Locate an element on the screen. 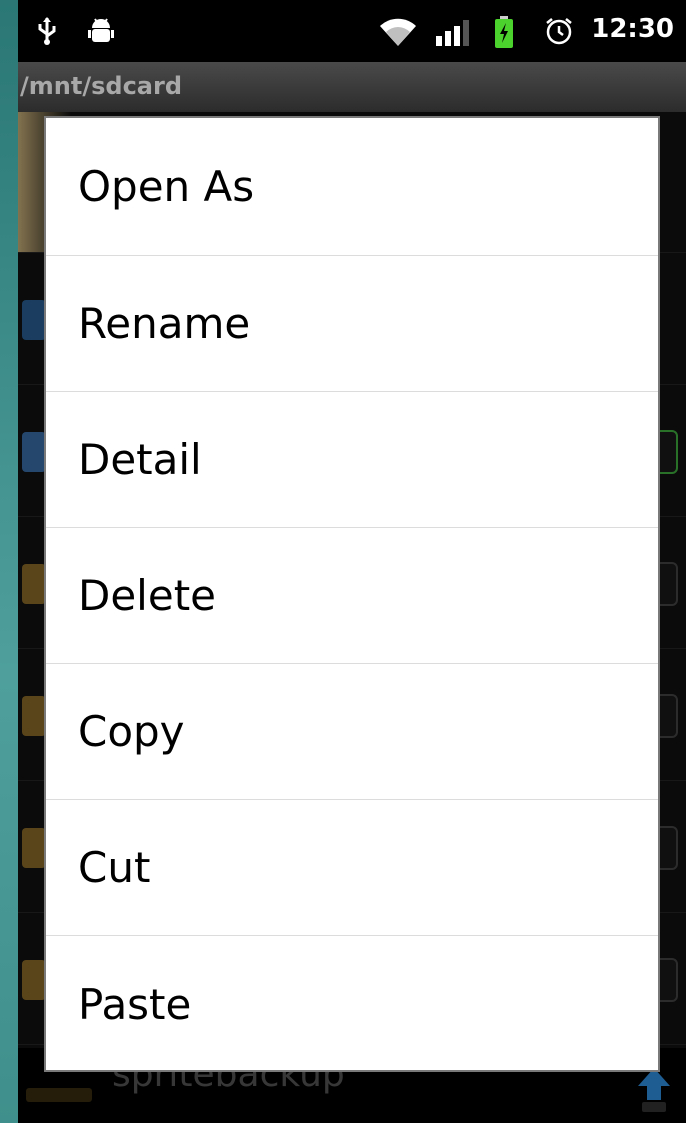 Image resolution: width=686 pixels, height=1123 pixels. menu-item-open-as: Open As is located at coordinates (352, 187).